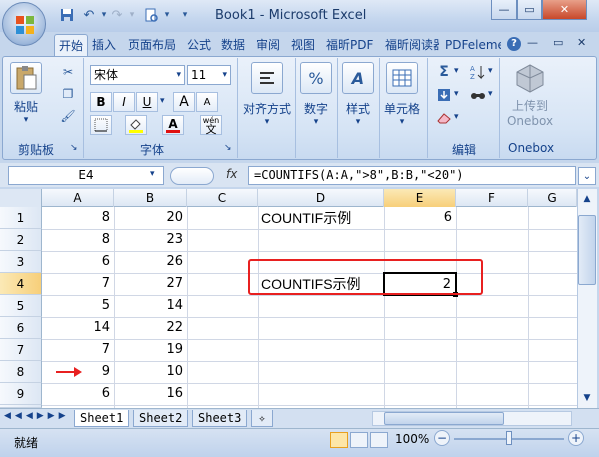  Describe the element at coordinates (21, 306) in the screenshot. I see `row-header: 5` at that location.